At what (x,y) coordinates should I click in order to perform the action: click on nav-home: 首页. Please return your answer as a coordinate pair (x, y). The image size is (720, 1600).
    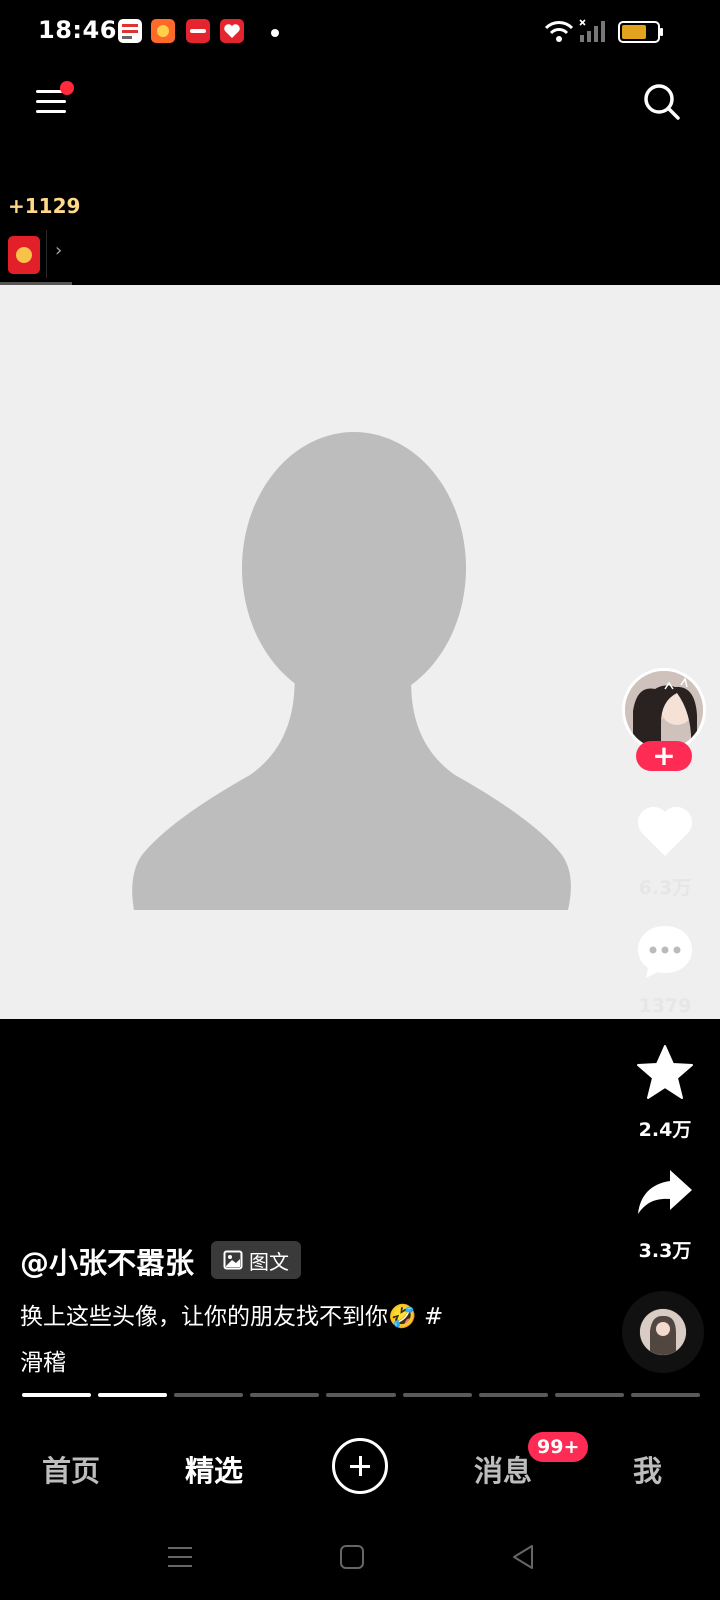
    Looking at the image, I should click on (71, 1469).